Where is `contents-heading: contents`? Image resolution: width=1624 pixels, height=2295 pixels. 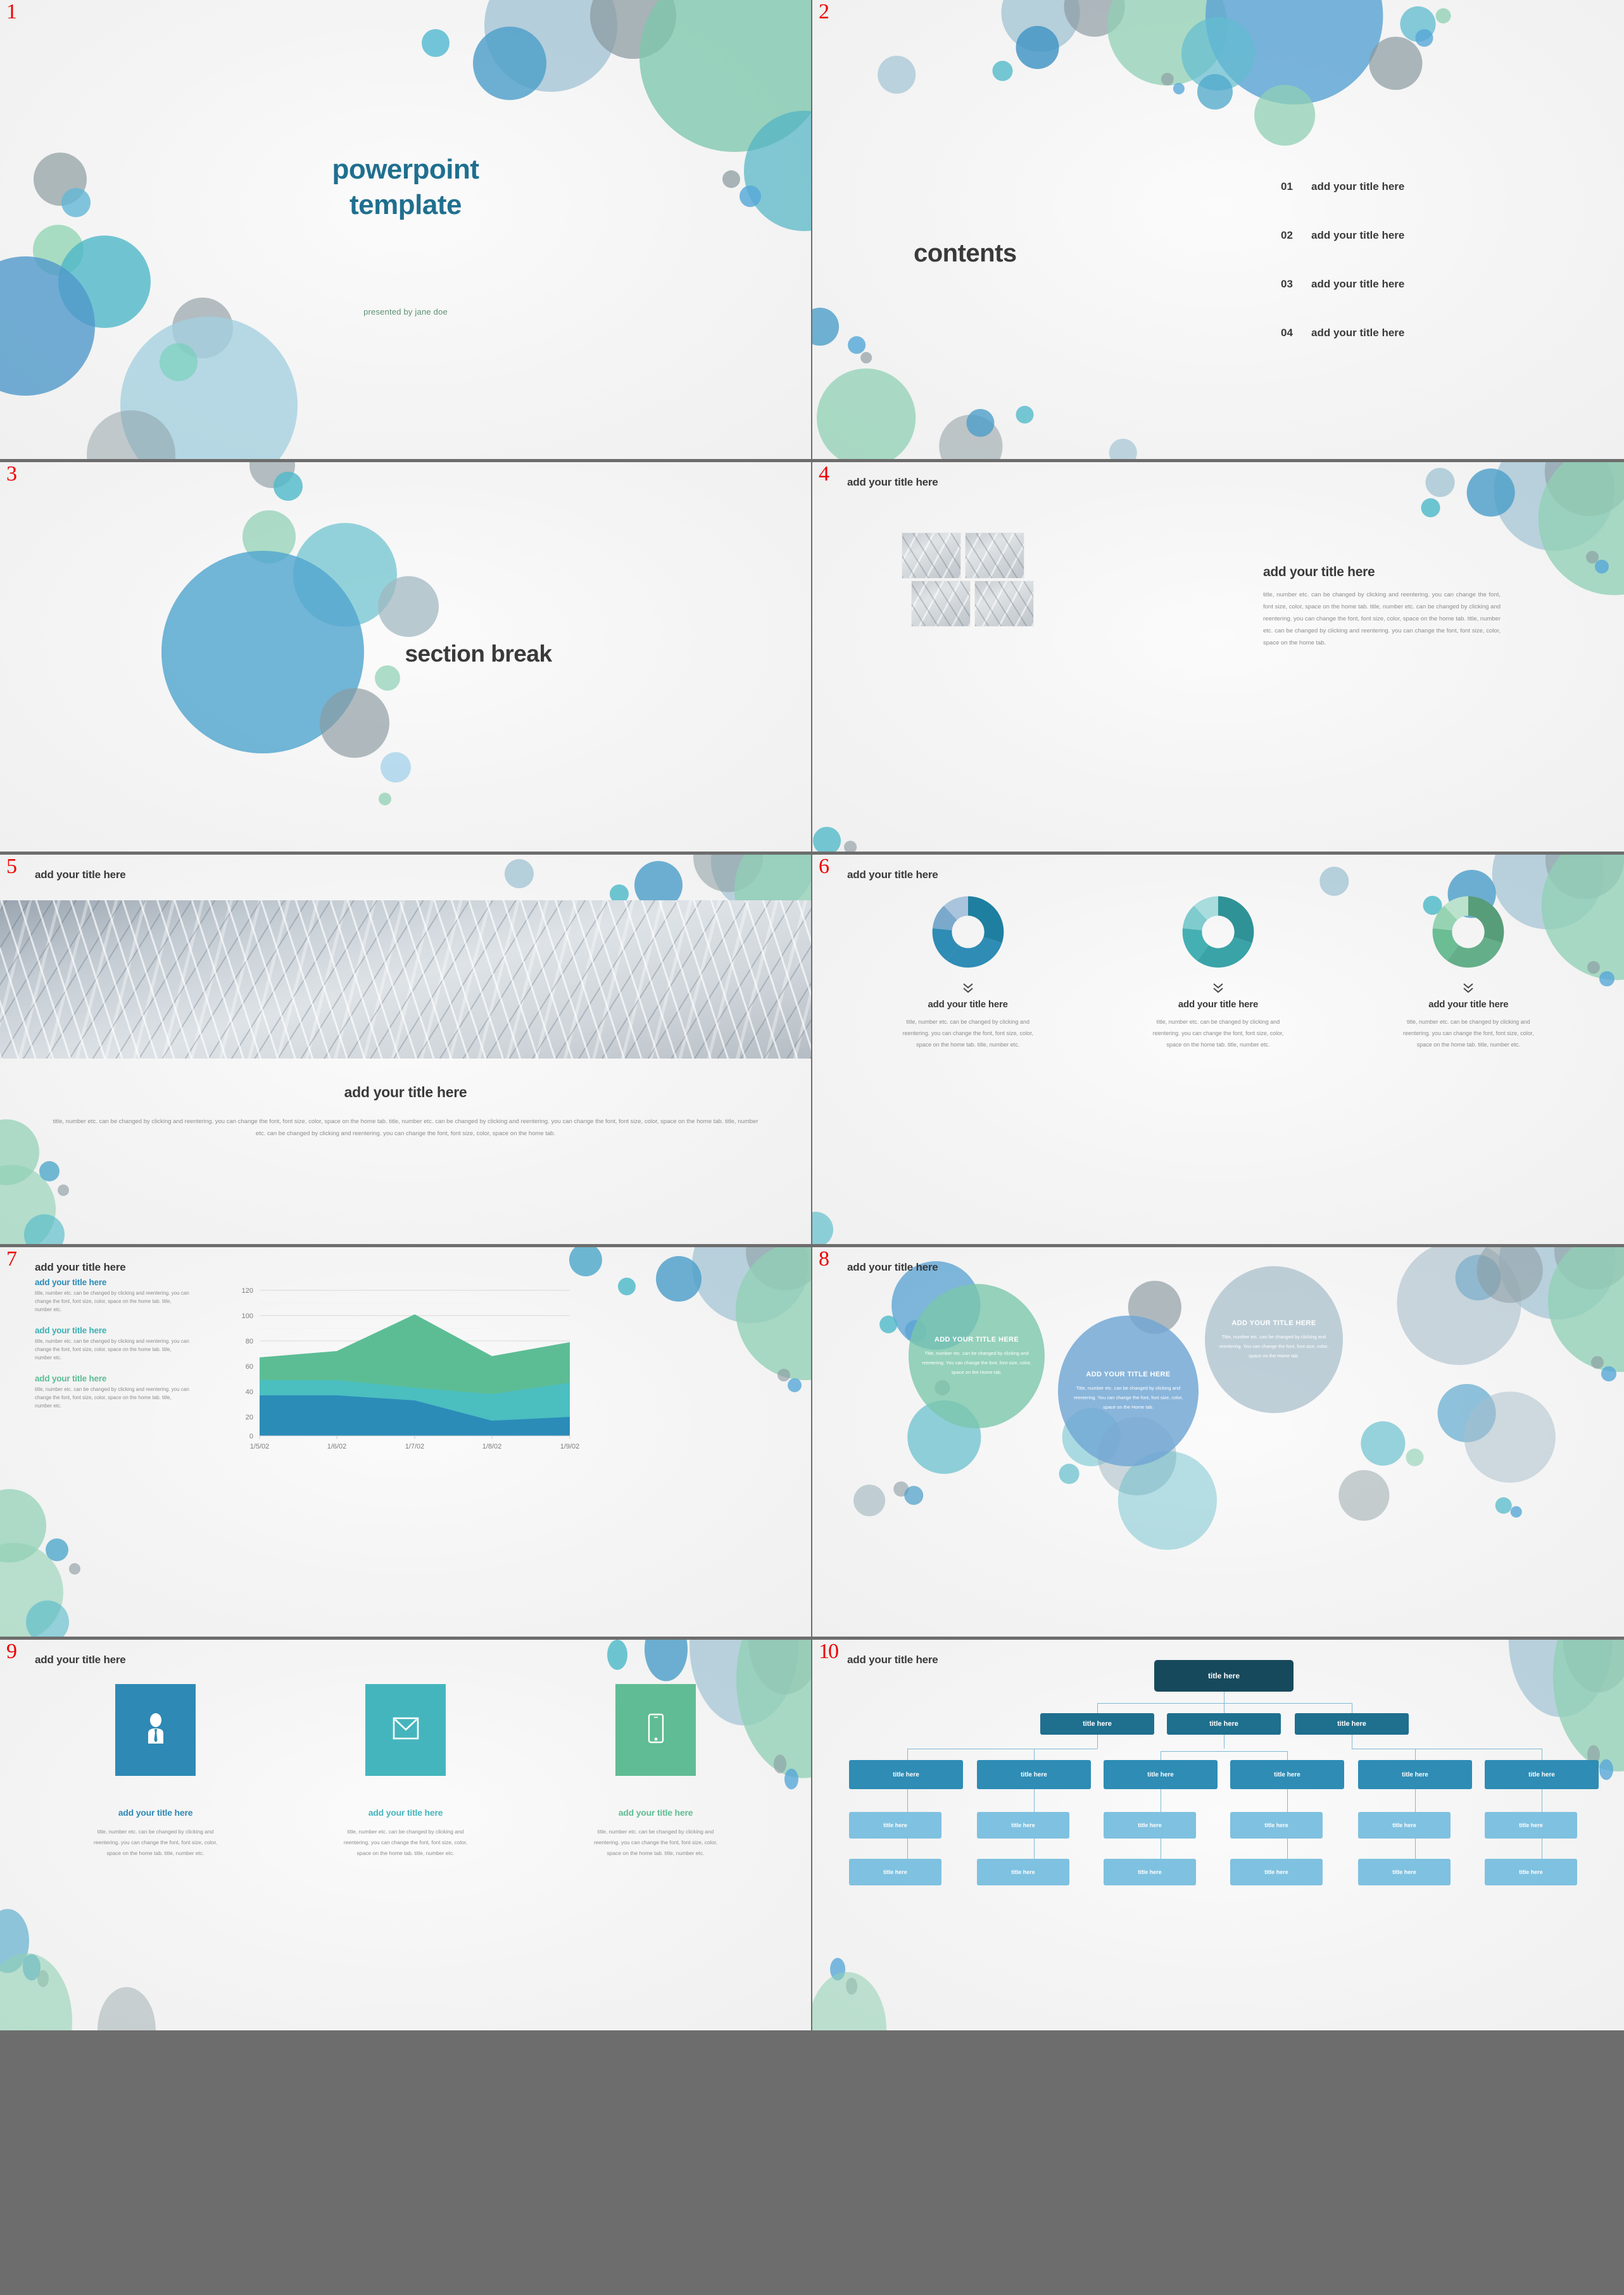 contents-heading: contents is located at coordinates (965, 253).